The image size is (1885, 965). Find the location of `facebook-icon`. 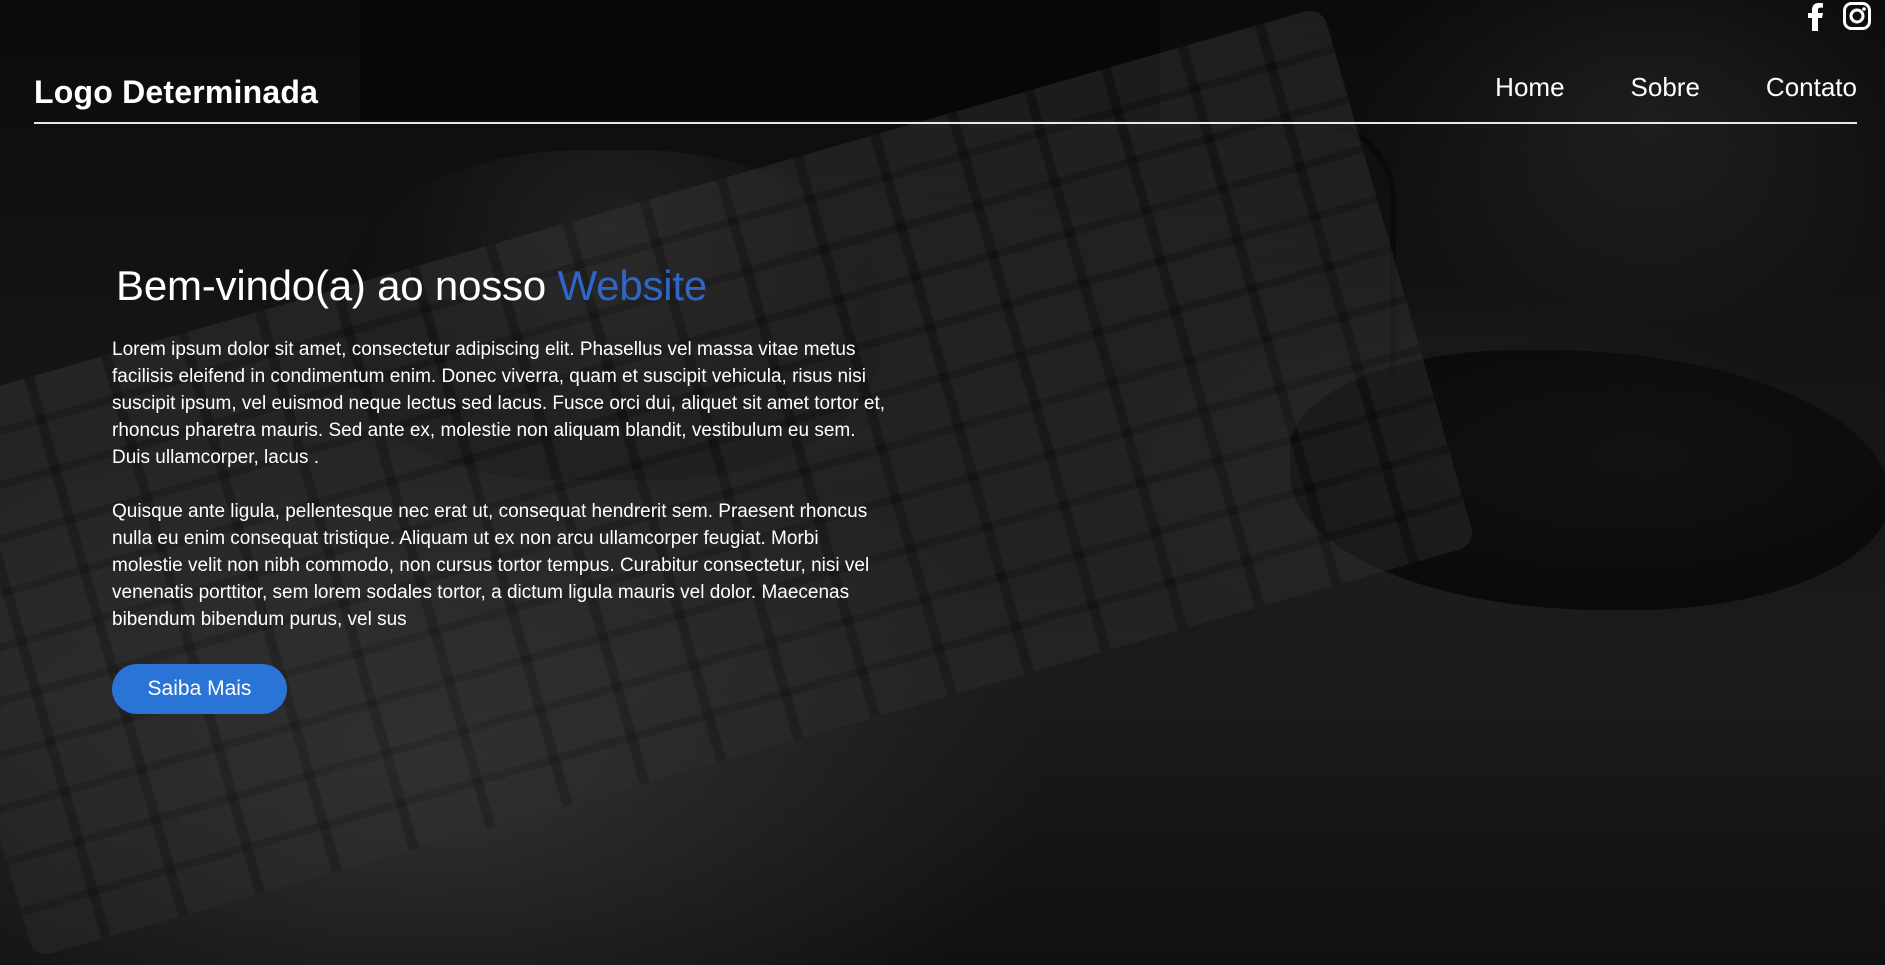

facebook-icon is located at coordinates (1815, 17).